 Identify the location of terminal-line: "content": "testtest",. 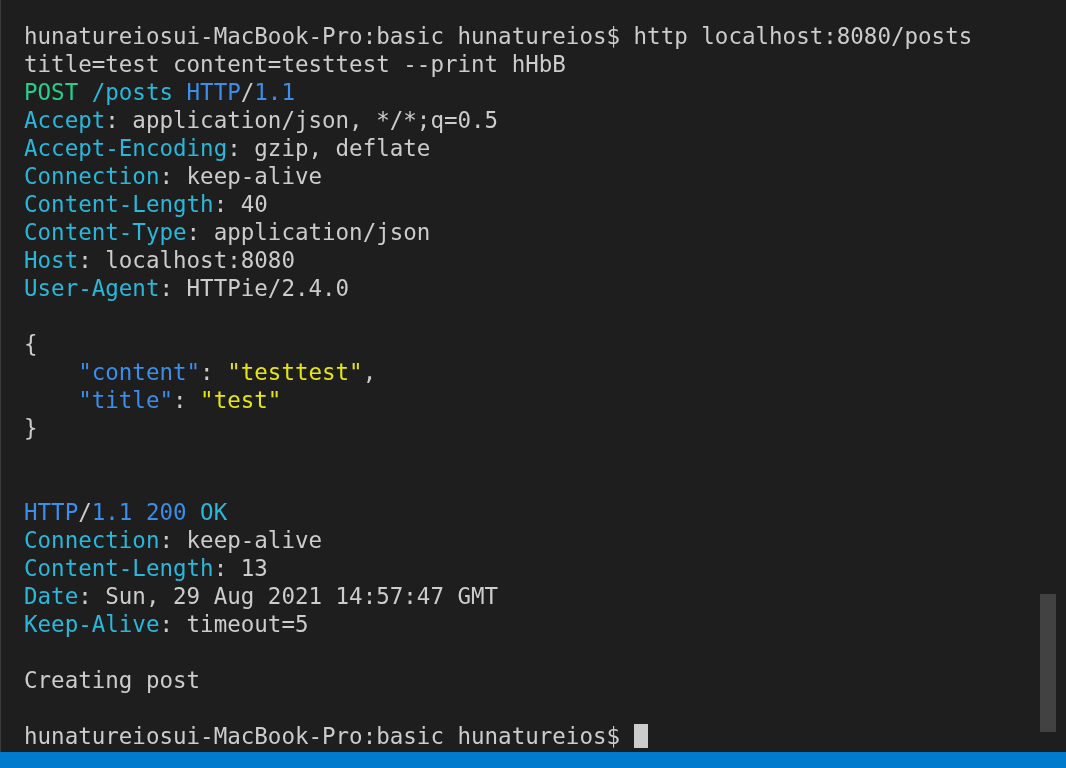
(227, 372).